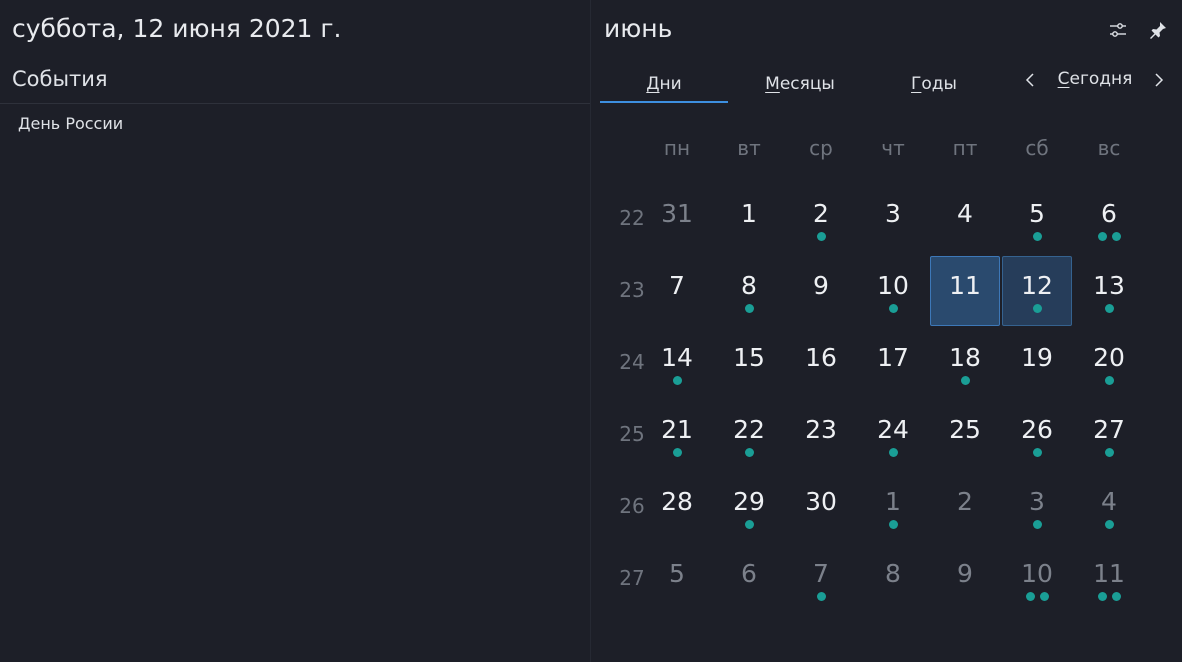 This screenshot has width=1182, height=662. Describe the element at coordinates (1159, 80) in the screenshot. I see `next-month-button` at that location.